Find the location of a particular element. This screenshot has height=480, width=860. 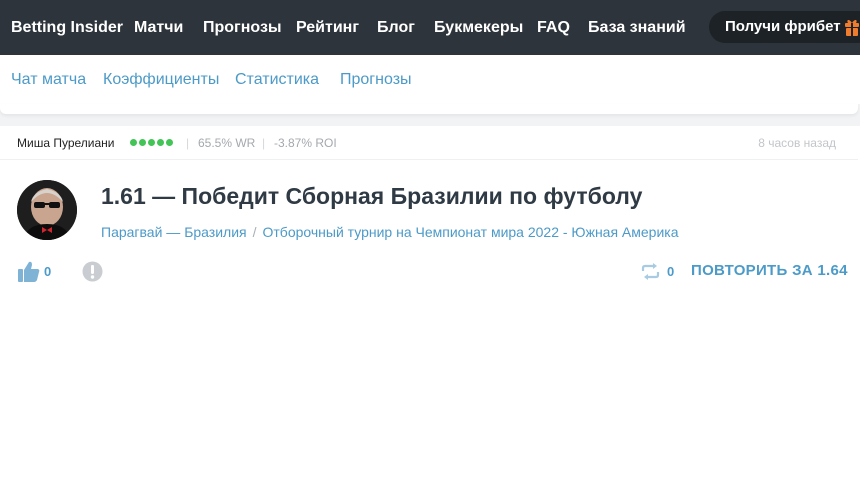

repeat-icon is located at coordinates (650, 271).